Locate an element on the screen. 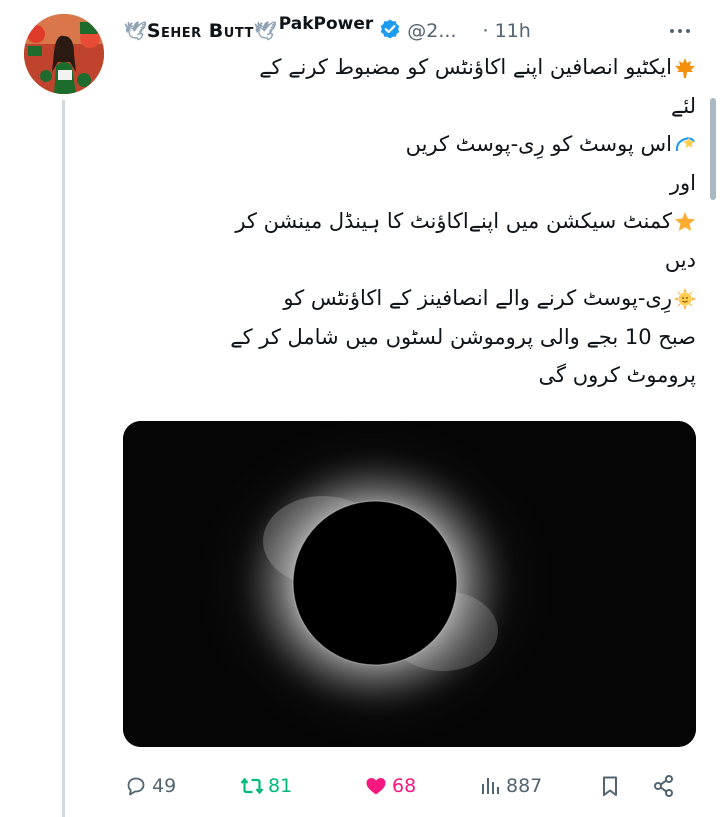  share-icon is located at coordinates (663, 786).